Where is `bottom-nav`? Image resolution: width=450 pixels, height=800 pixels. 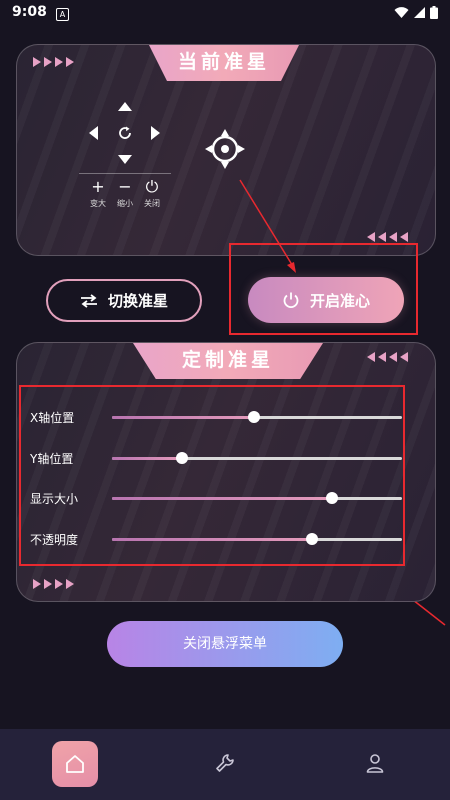 bottom-nav is located at coordinates (225, 764).